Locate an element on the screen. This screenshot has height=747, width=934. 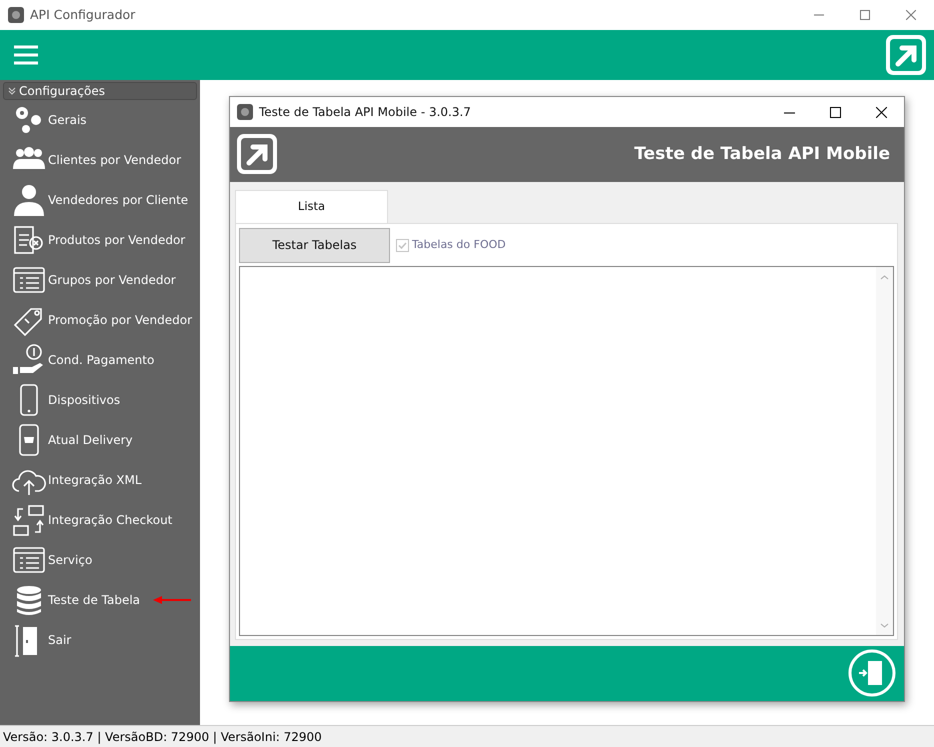
dialog-header-title: Teste de Tabela API Mobile is located at coordinates (762, 154).